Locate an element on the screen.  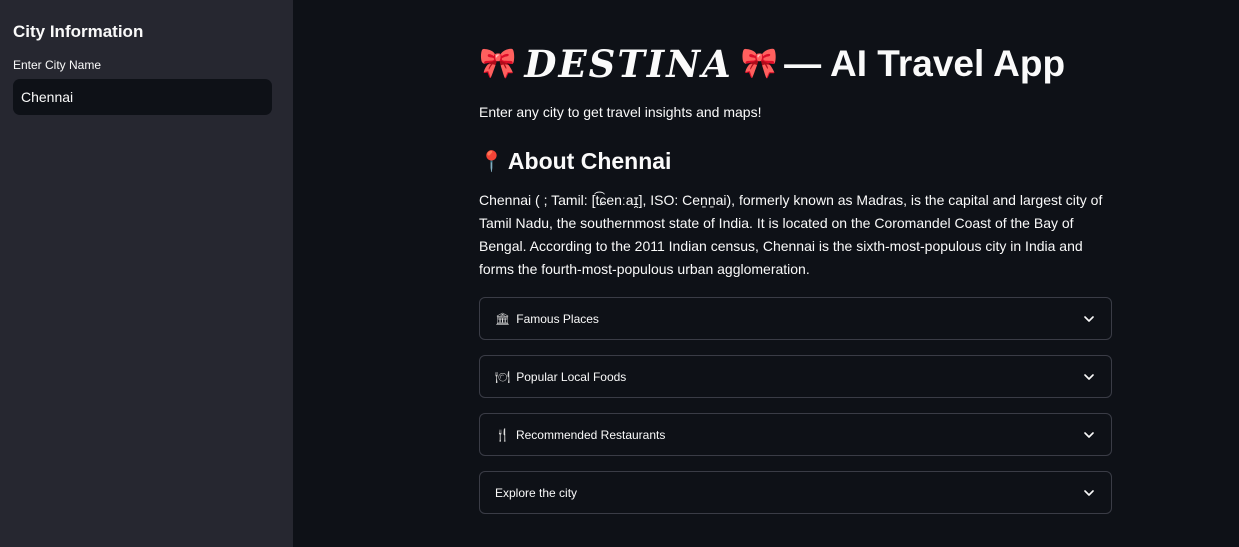
sidebar-title: City Information is located at coordinates (78, 31).